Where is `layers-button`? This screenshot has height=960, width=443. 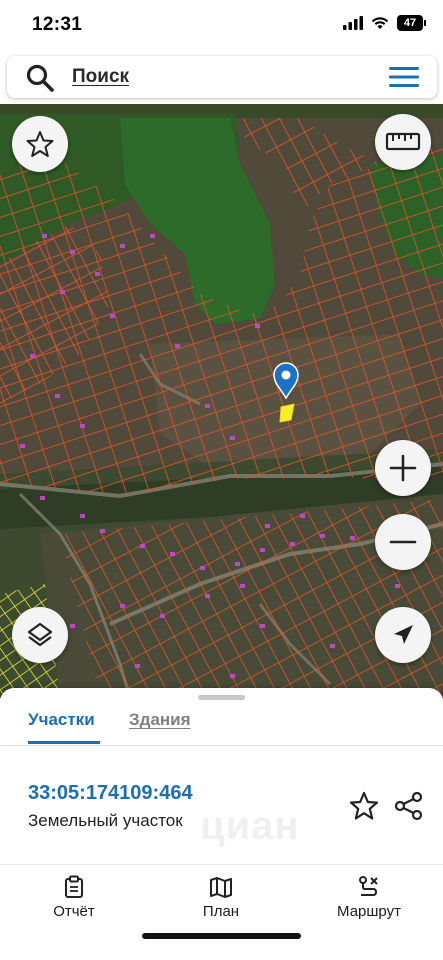 layers-button is located at coordinates (40, 635).